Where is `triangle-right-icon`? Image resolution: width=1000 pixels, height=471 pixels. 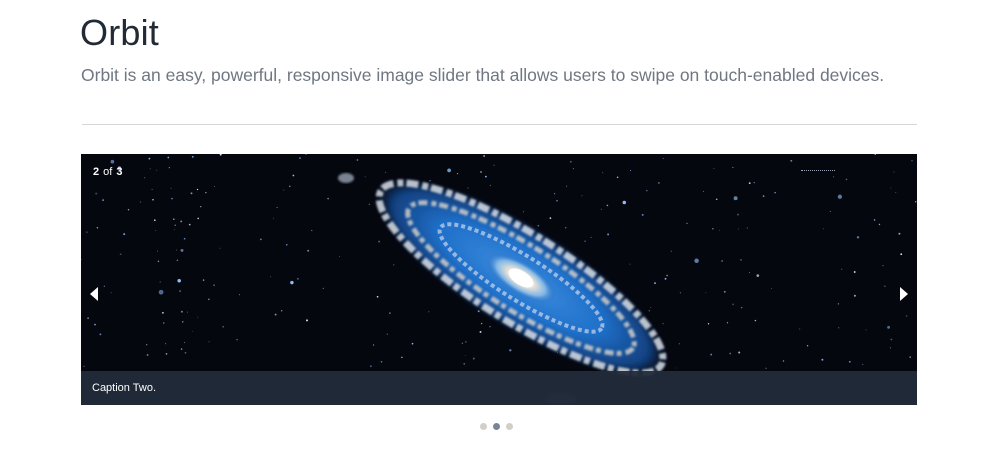 triangle-right-icon is located at coordinates (904, 294).